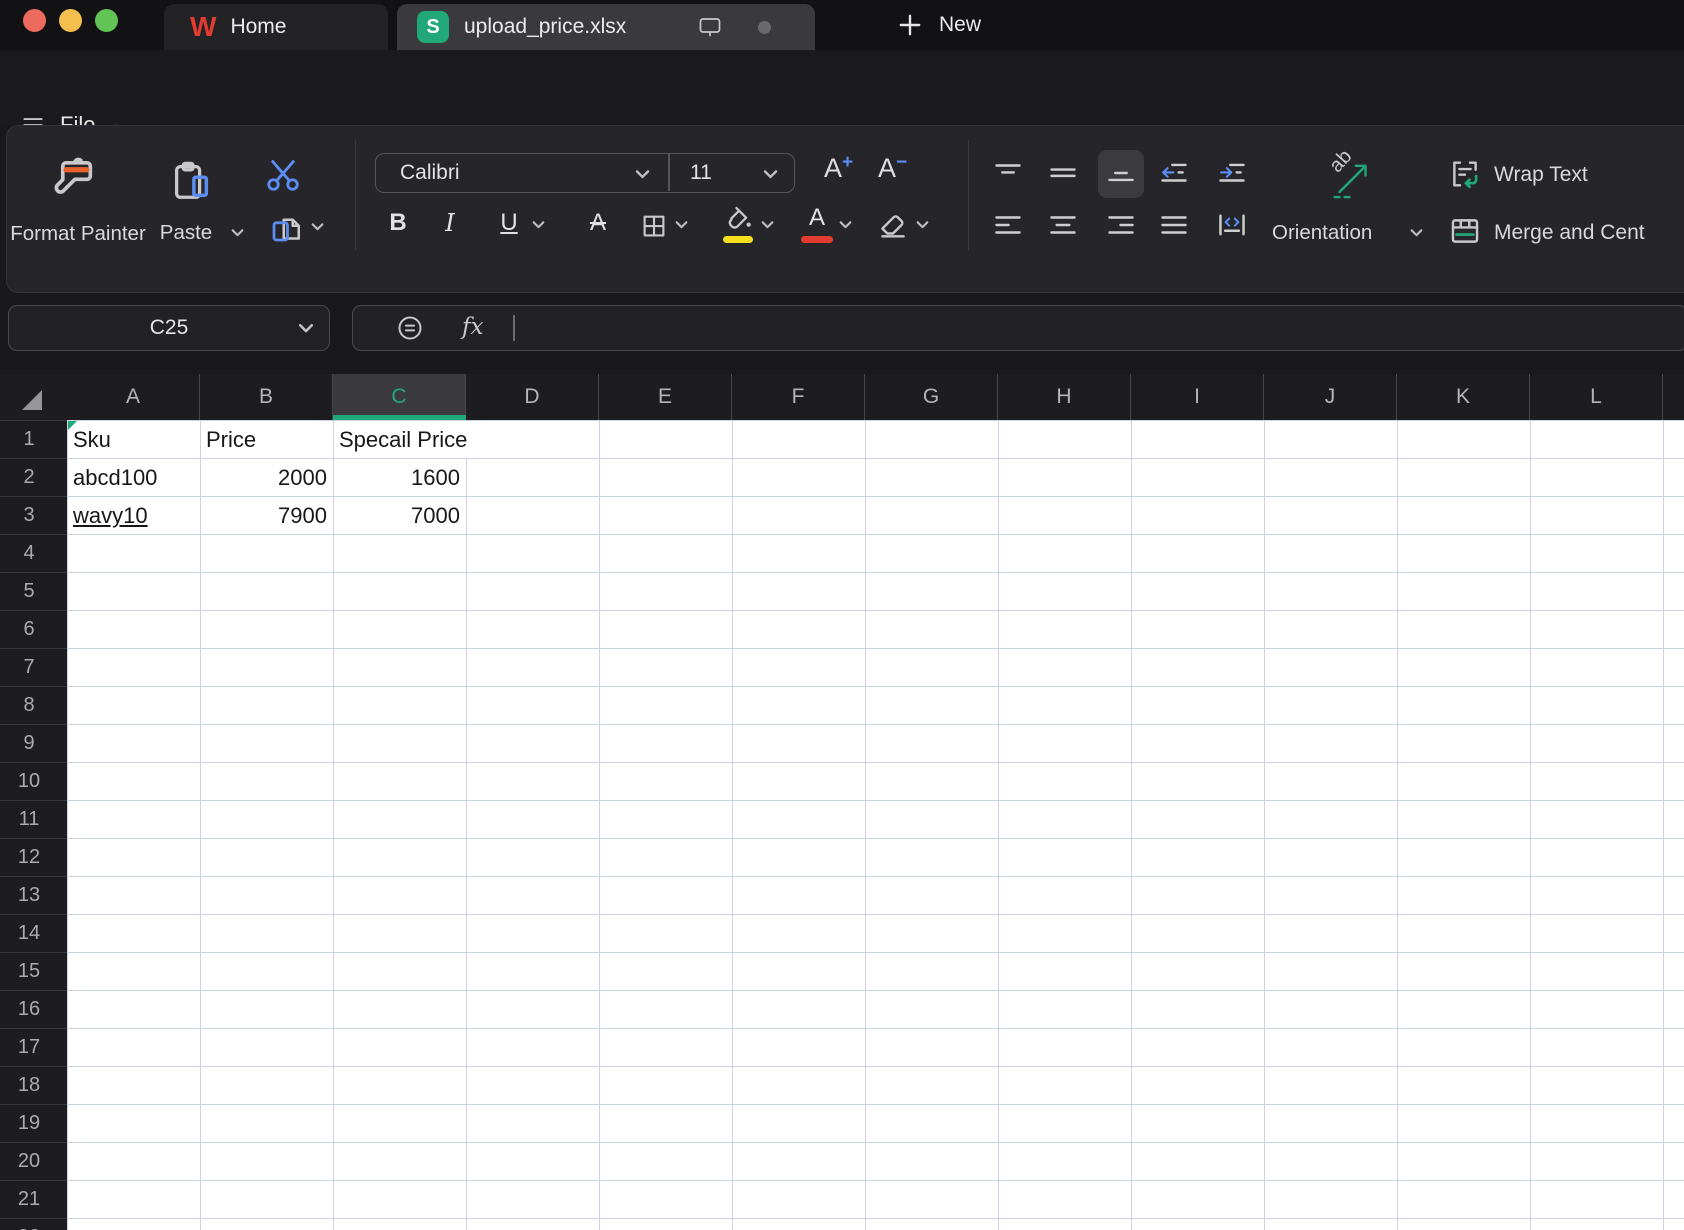 The image size is (1684, 1230). I want to click on row-header-5: 5, so click(29, 591).